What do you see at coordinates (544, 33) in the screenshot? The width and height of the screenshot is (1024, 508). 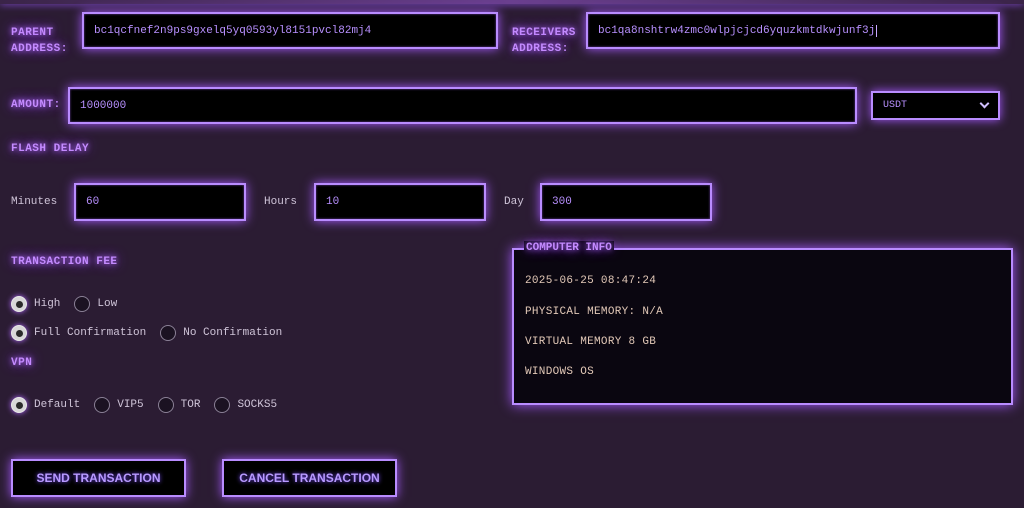 I see `receivers-label-line1: RECEIVERS` at bounding box center [544, 33].